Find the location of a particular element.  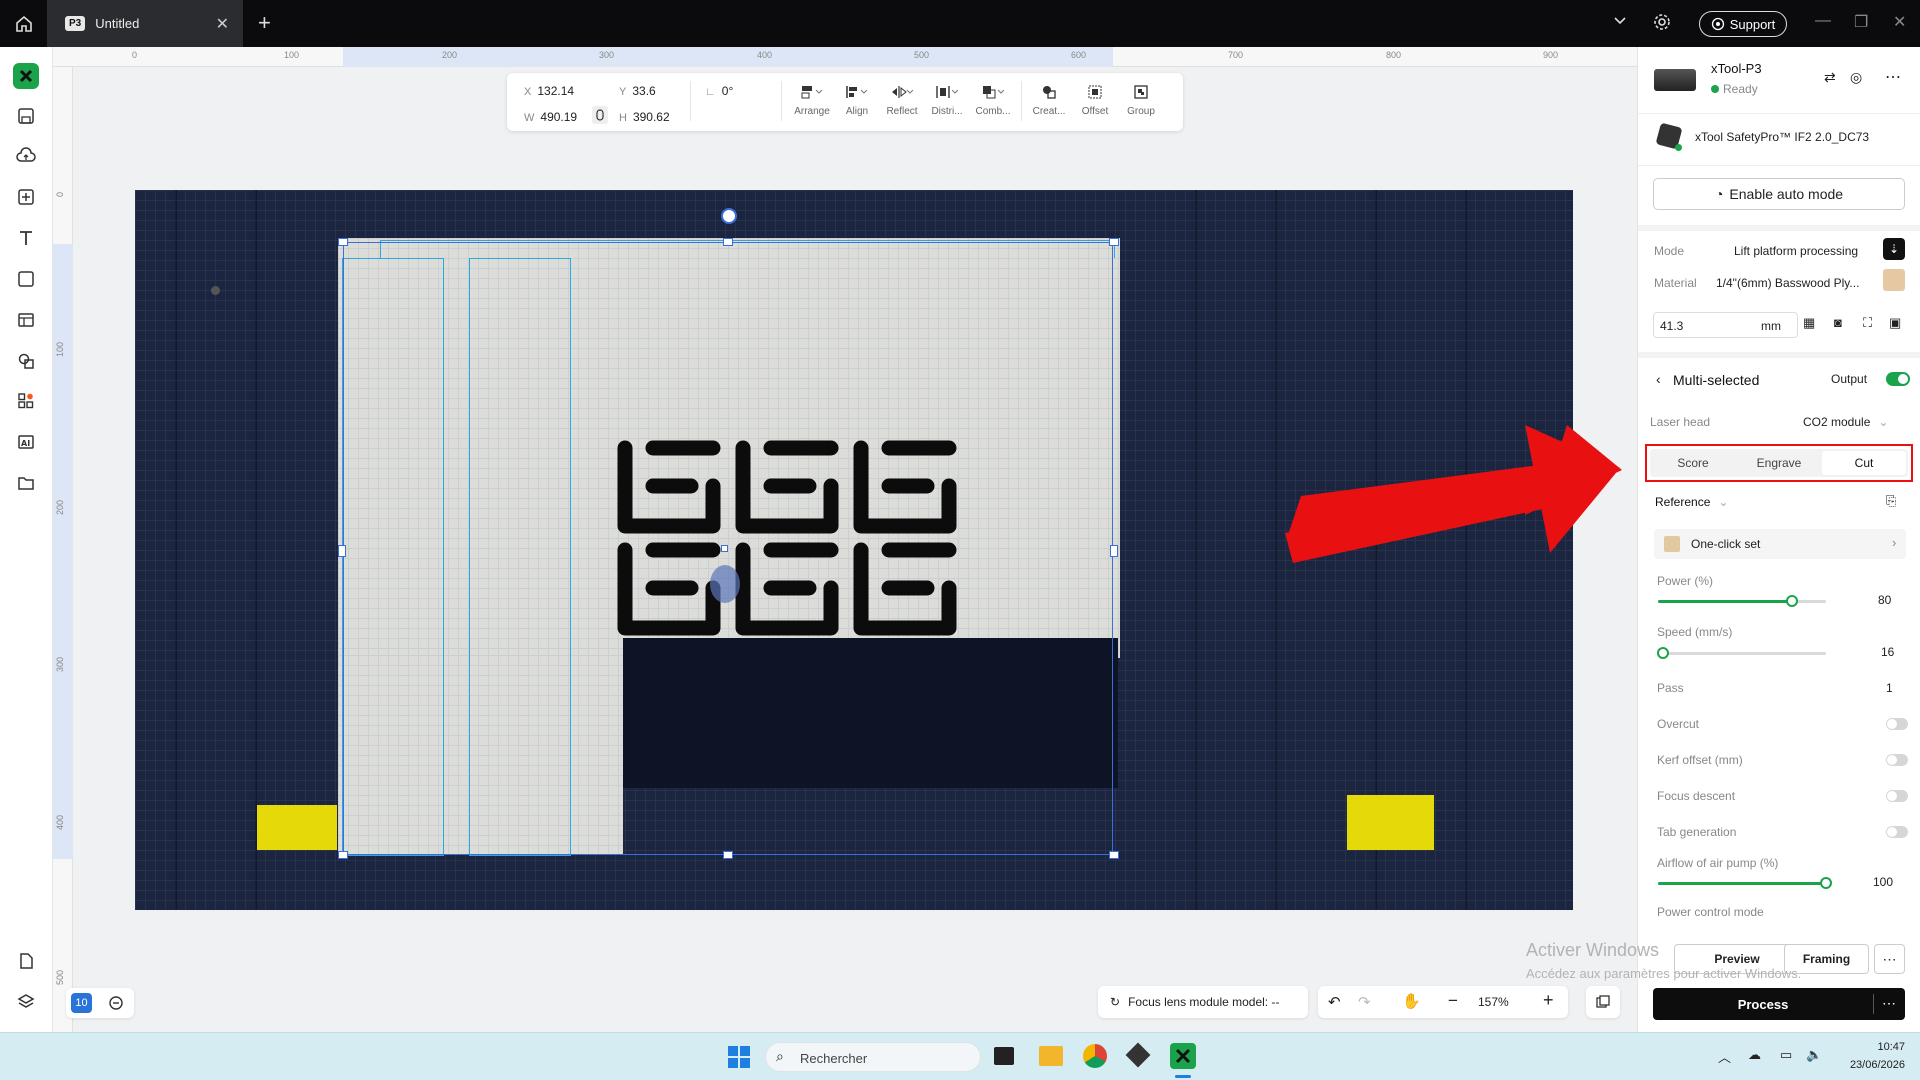

new-tab-icon: + is located at coordinates (264, 23).